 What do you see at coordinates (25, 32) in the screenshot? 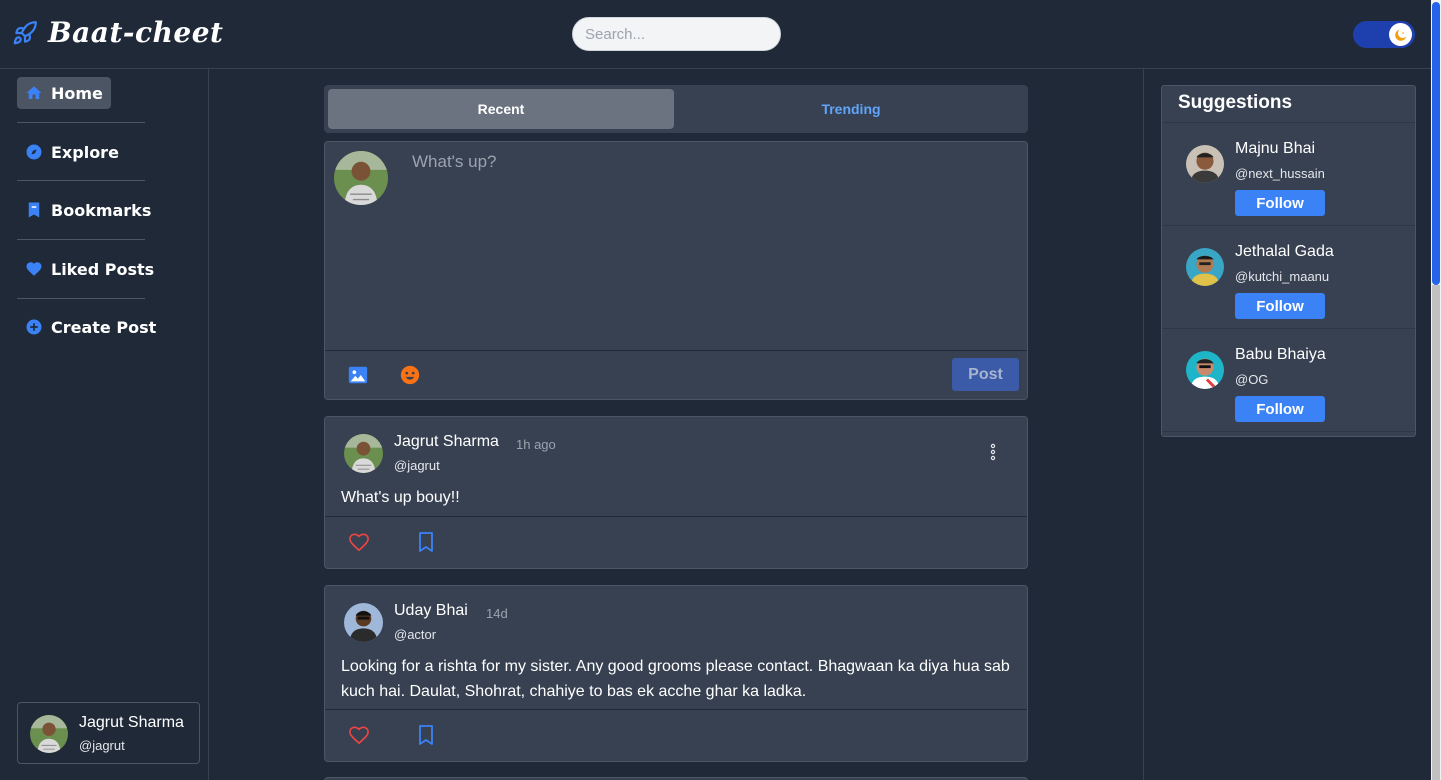
I see `rocket-icon` at bounding box center [25, 32].